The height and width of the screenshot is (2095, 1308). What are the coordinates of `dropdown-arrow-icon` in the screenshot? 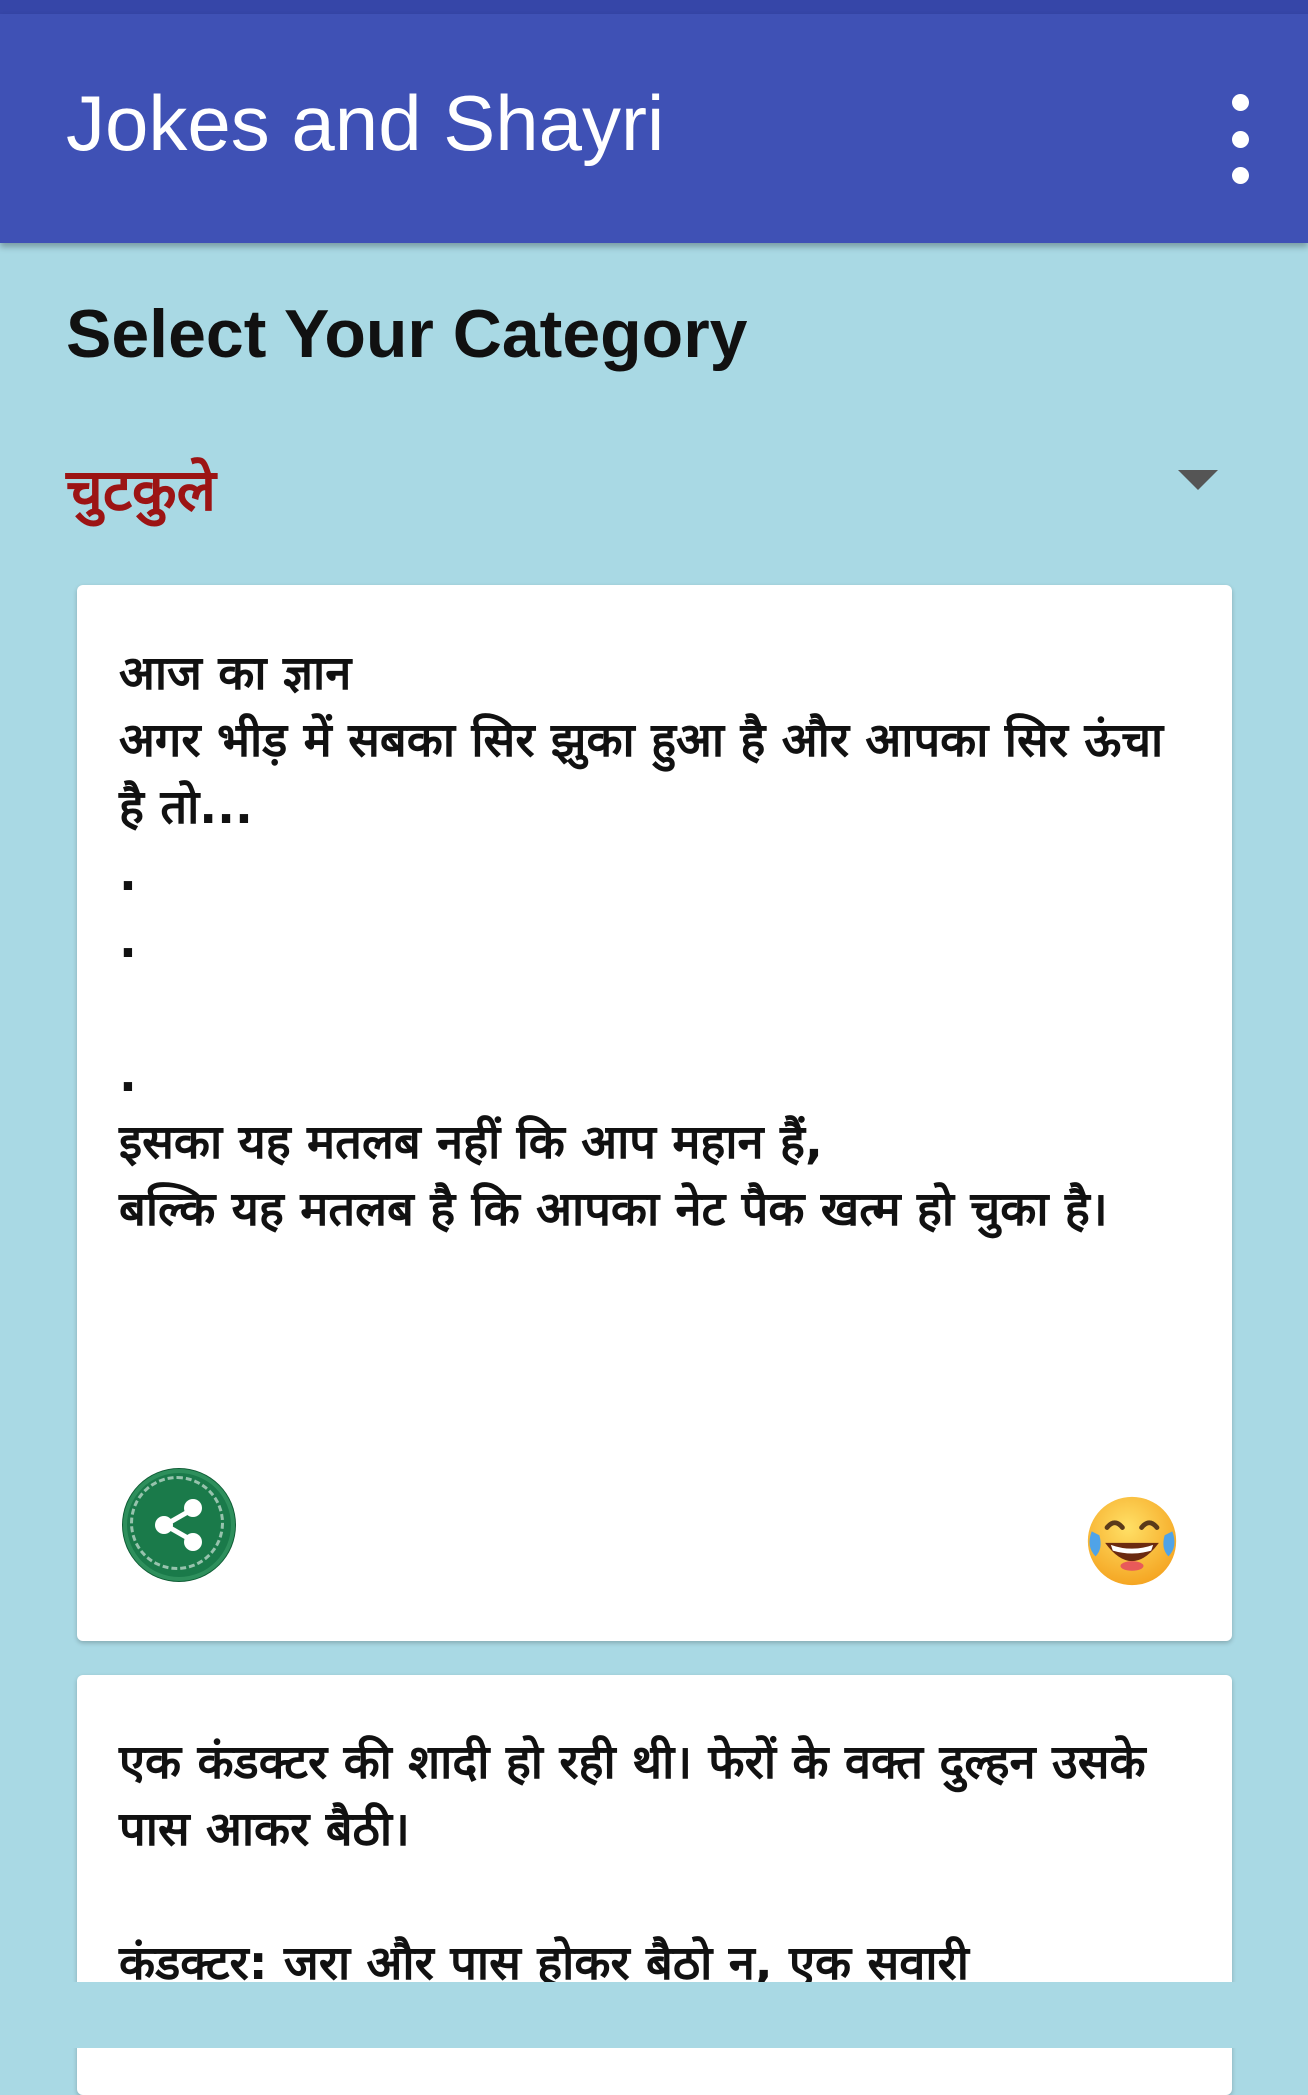 It's located at (1198, 480).